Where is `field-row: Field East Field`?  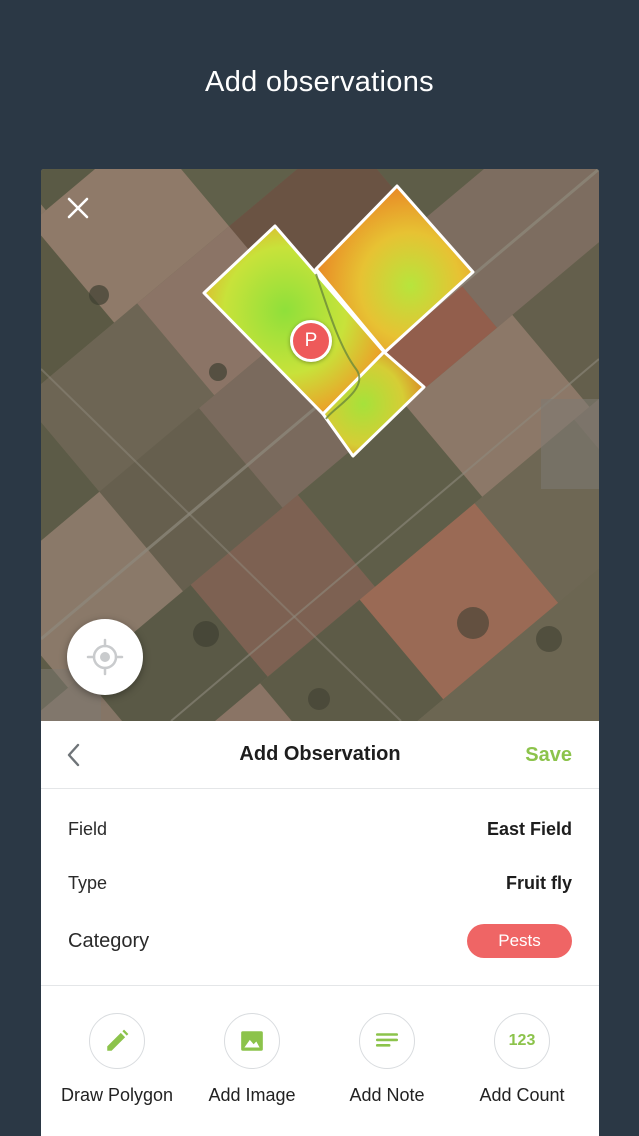 field-row: Field East Field is located at coordinates (320, 829).